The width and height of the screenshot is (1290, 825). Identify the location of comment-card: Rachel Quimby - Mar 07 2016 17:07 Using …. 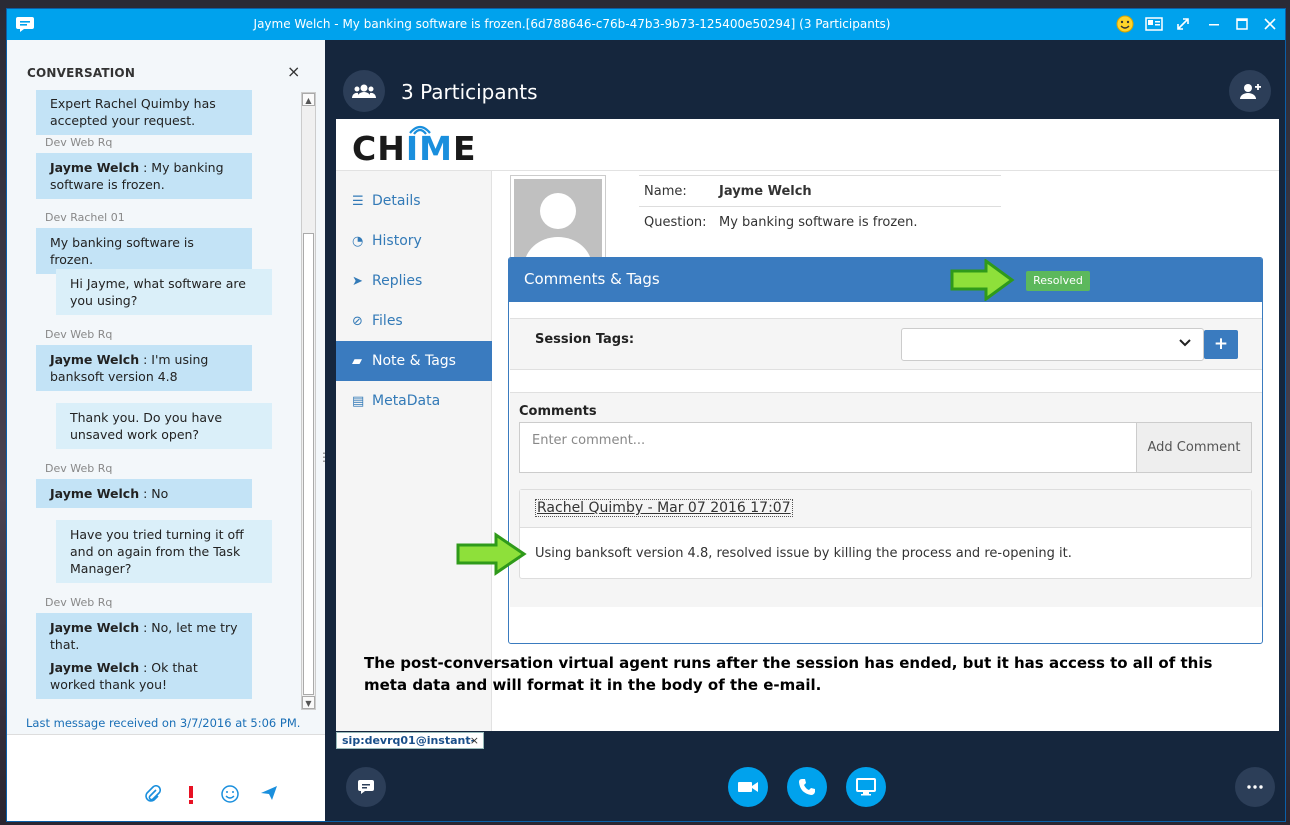
(885, 534).